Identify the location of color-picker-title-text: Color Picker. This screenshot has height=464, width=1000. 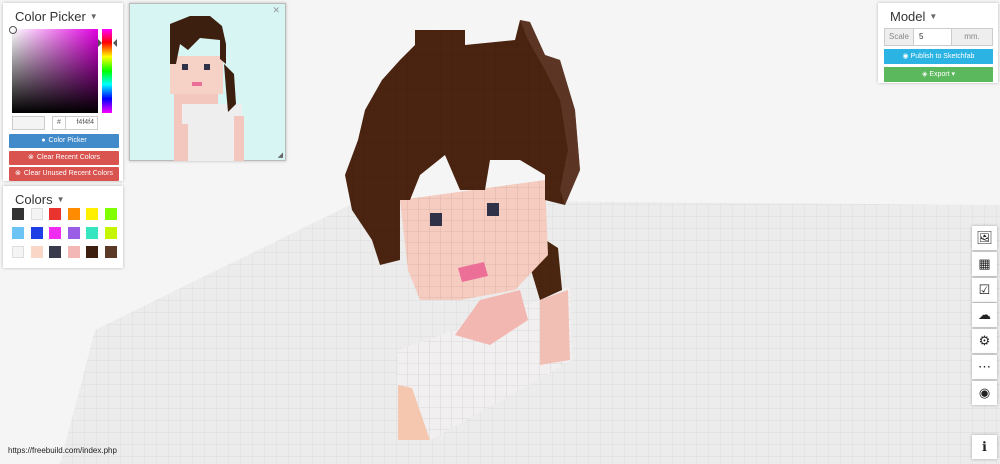
(50, 16).